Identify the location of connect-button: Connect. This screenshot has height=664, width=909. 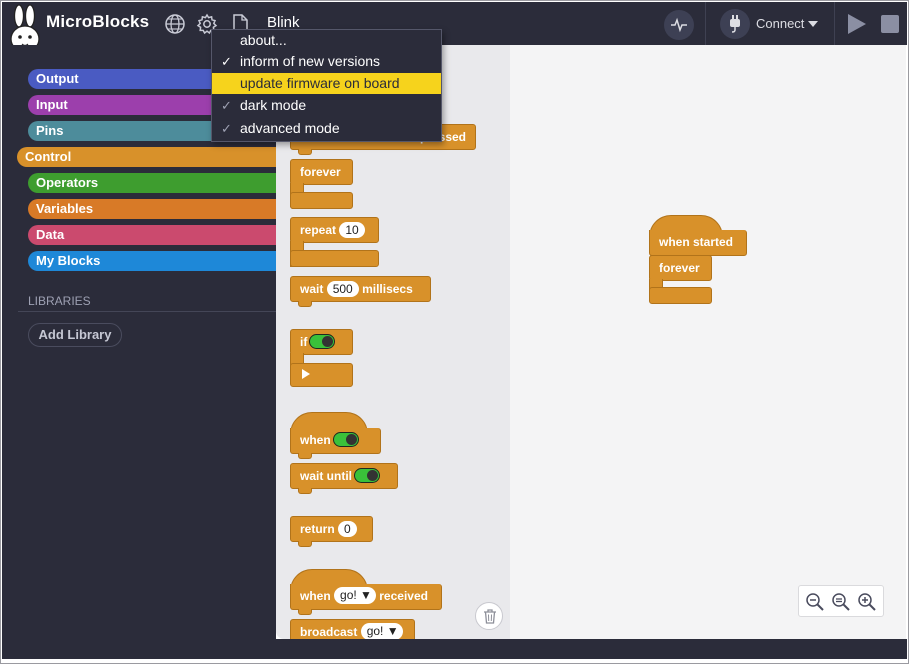
(770, 24).